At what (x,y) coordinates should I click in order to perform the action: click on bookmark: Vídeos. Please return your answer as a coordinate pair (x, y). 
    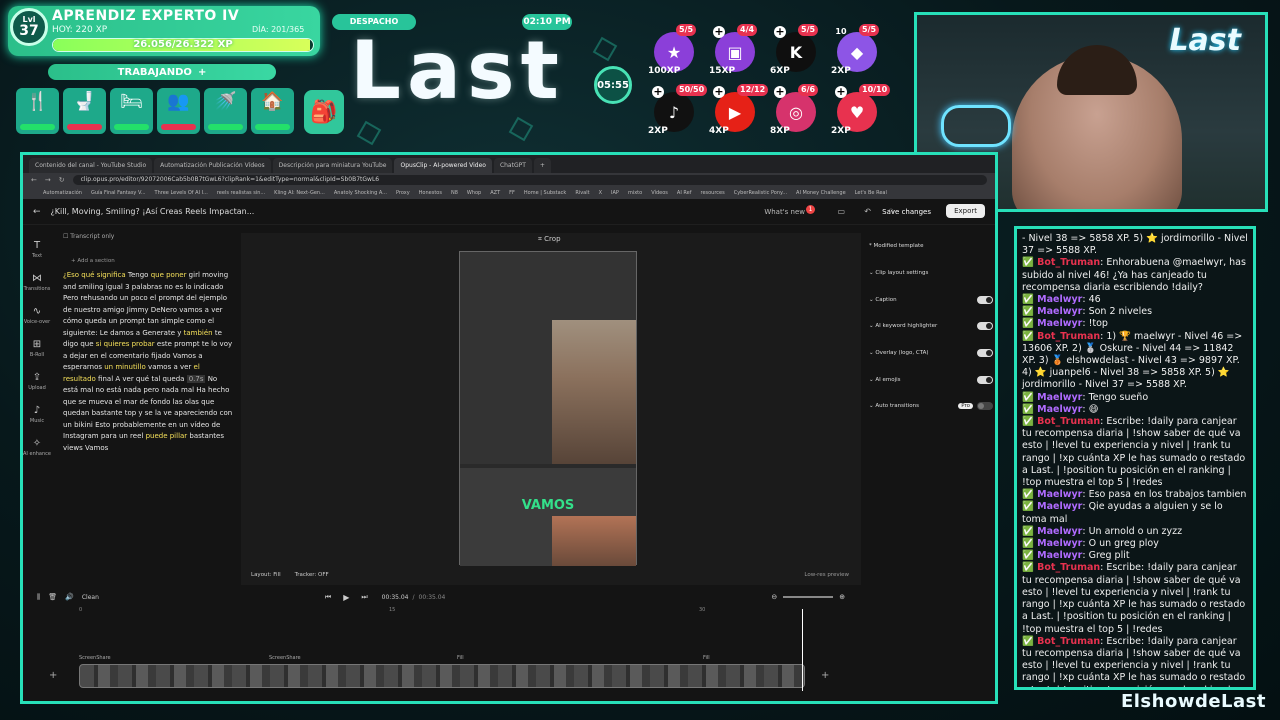
    Looking at the image, I should click on (659, 193).